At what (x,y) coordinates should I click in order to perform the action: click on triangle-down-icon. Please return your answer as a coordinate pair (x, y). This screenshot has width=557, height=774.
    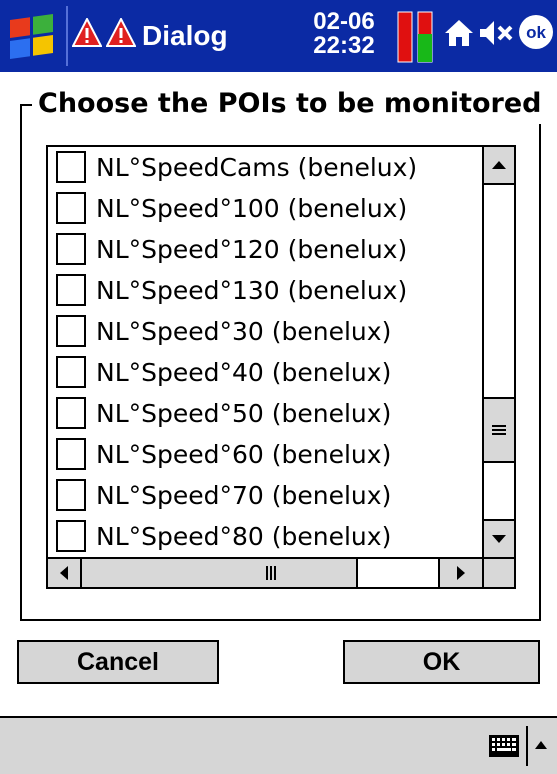
    Looking at the image, I should click on (499, 539).